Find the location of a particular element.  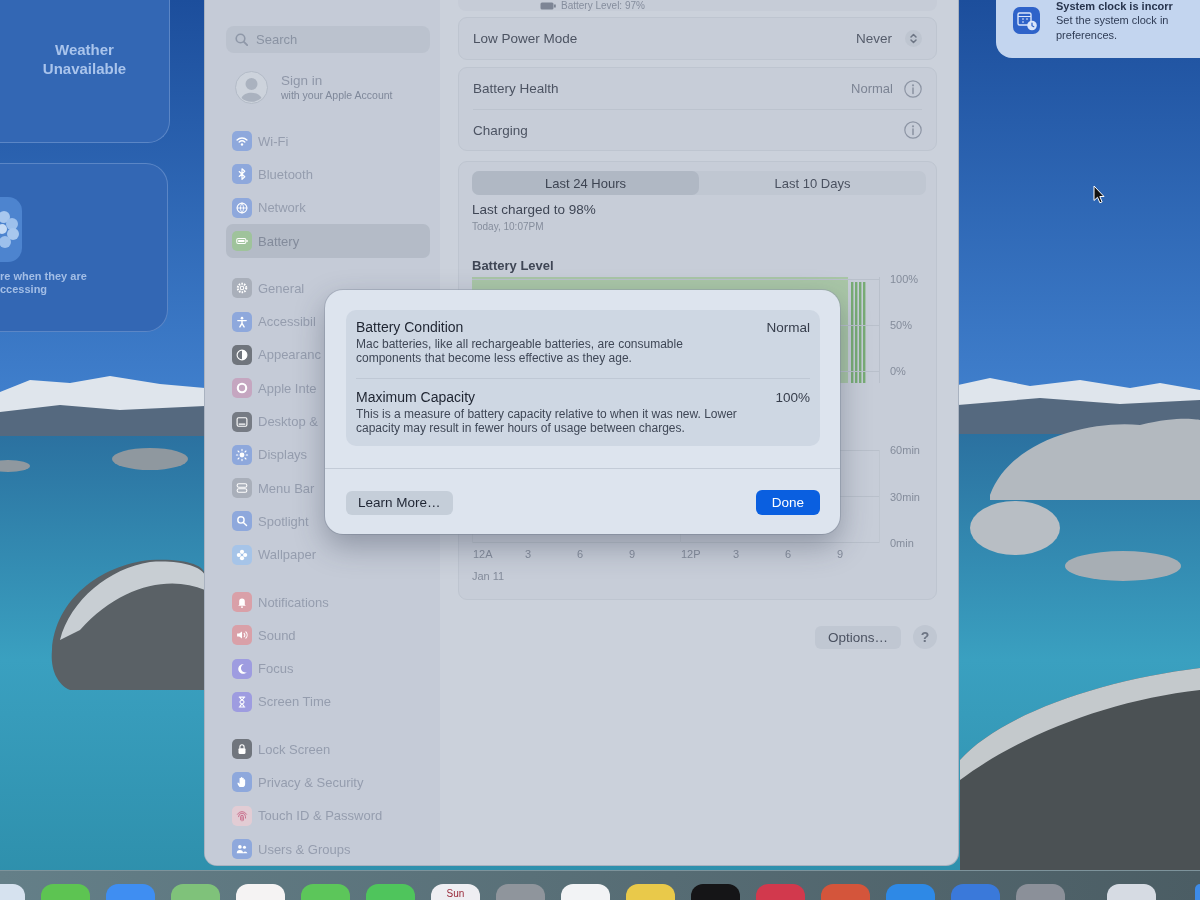

battery-level-text: Battery Level: 97% is located at coordinates (603, 5).